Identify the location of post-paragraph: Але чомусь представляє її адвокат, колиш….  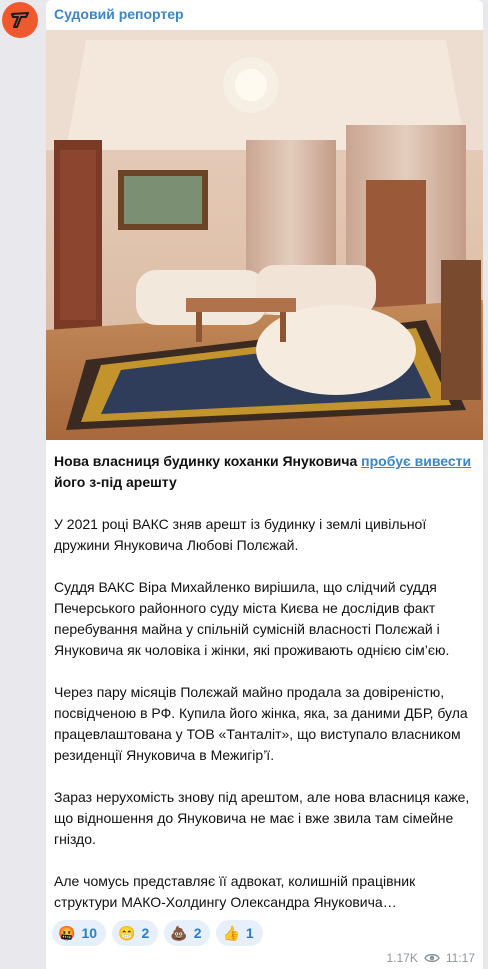
(235, 891).